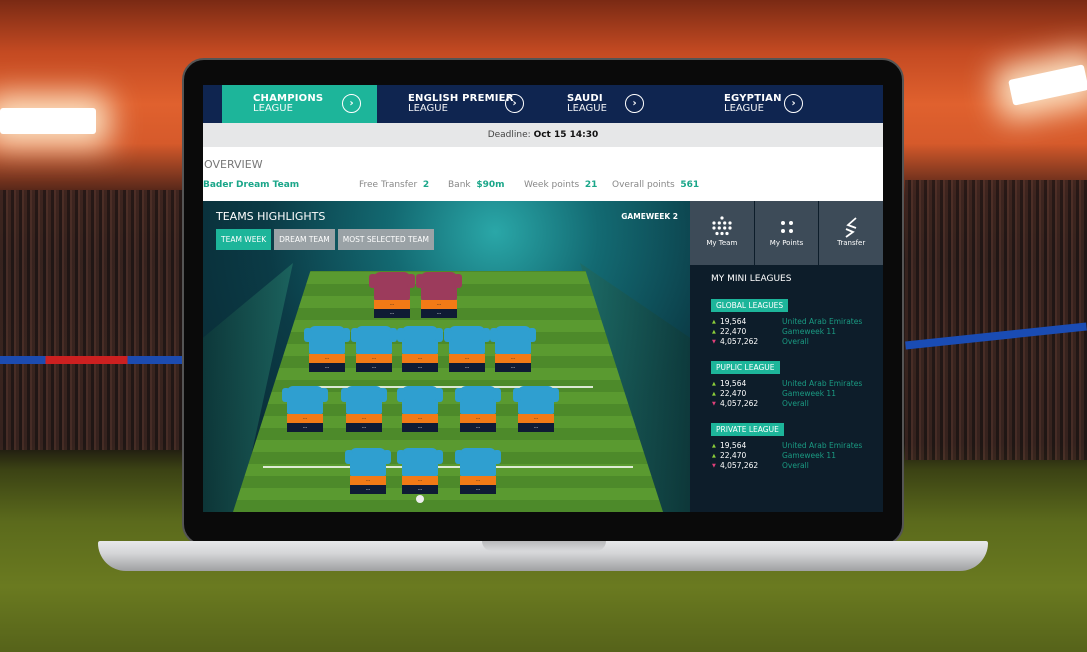 This screenshot has width=1087, height=652. Describe the element at coordinates (566, 135) in the screenshot. I see `deadline-value: Oct 15 14:30` at that location.